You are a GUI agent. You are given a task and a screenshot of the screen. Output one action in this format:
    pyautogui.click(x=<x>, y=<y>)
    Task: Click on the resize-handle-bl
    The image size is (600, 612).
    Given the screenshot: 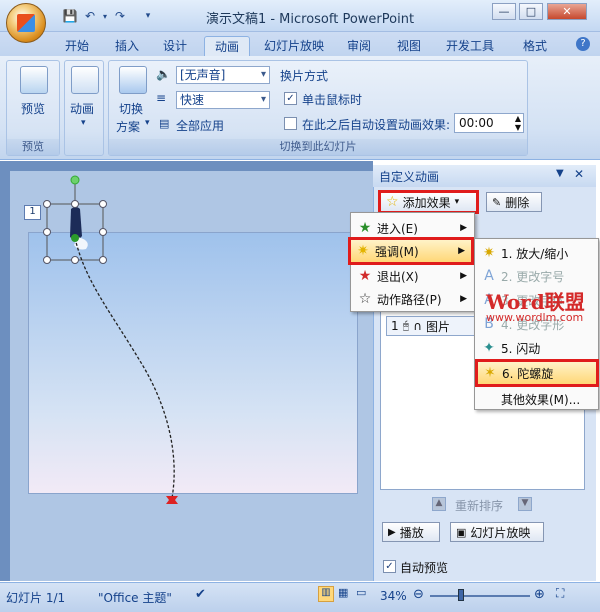 What is the action you would take?
    pyautogui.click(x=47, y=260)
    